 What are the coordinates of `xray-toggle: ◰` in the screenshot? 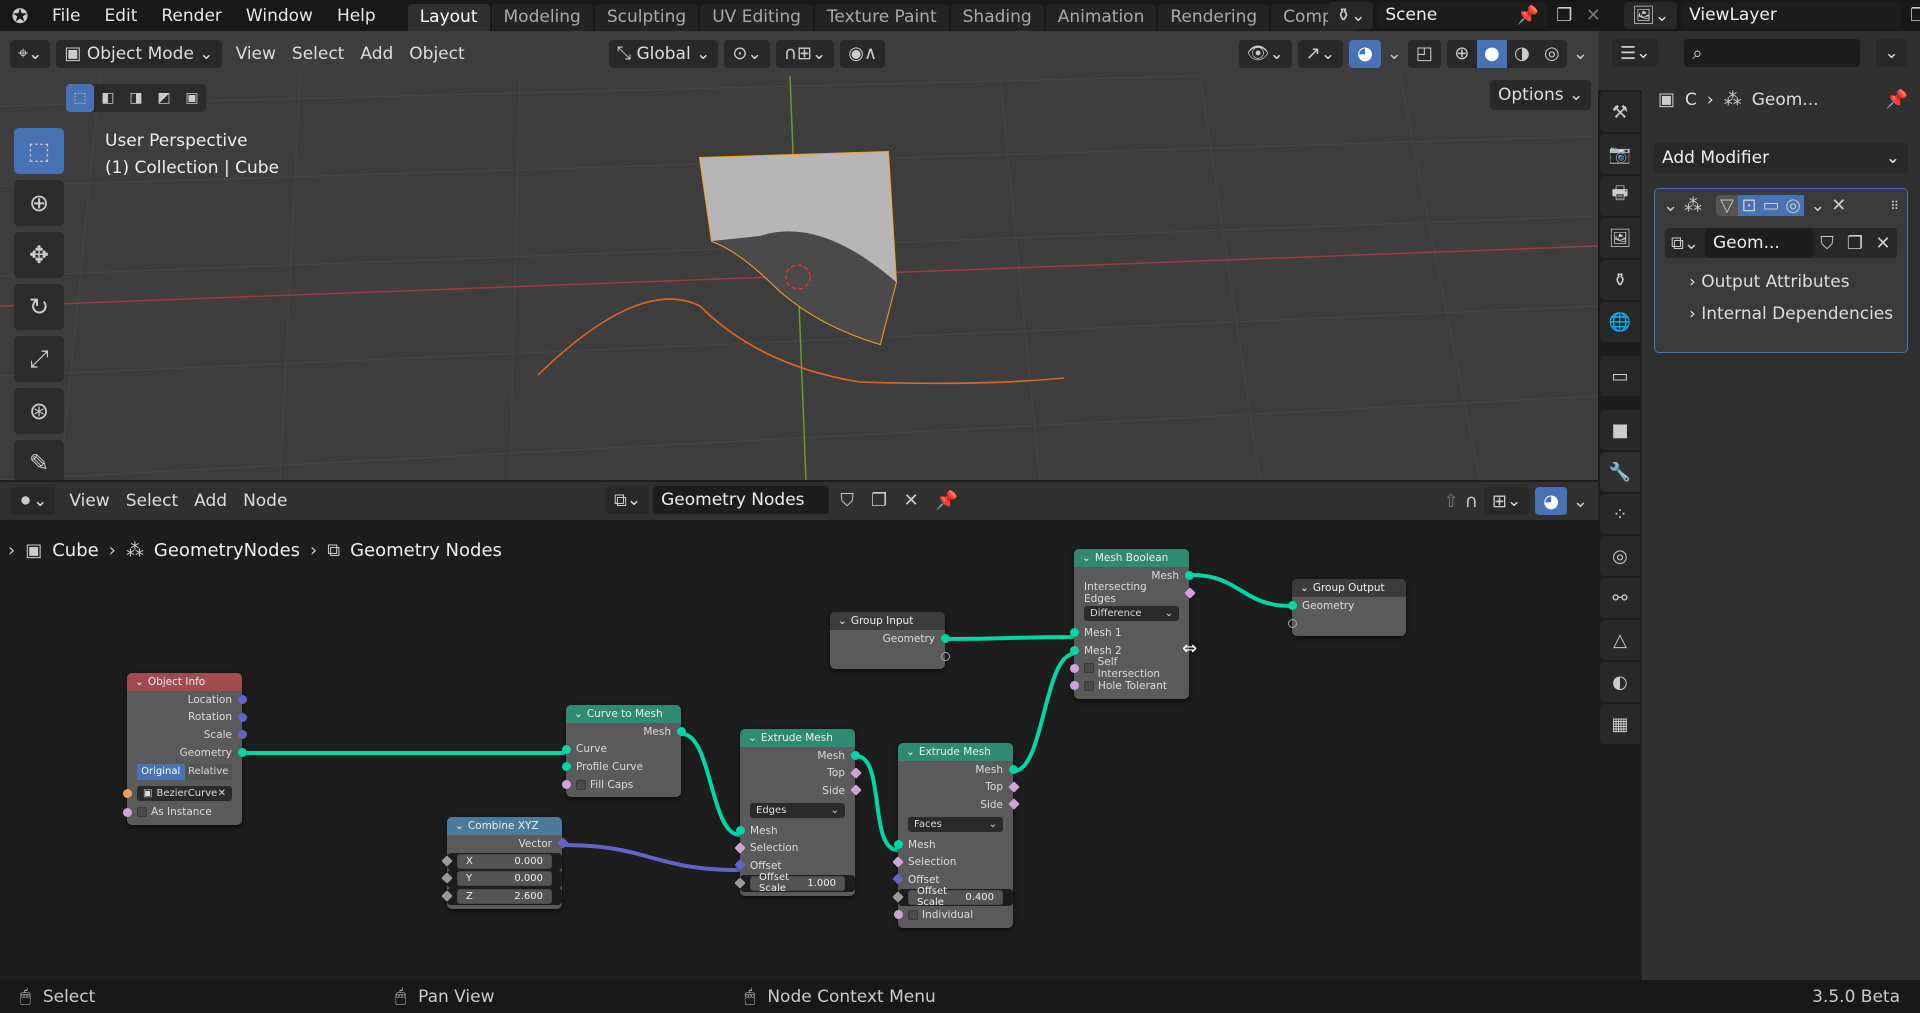 It's located at (1424, 53).